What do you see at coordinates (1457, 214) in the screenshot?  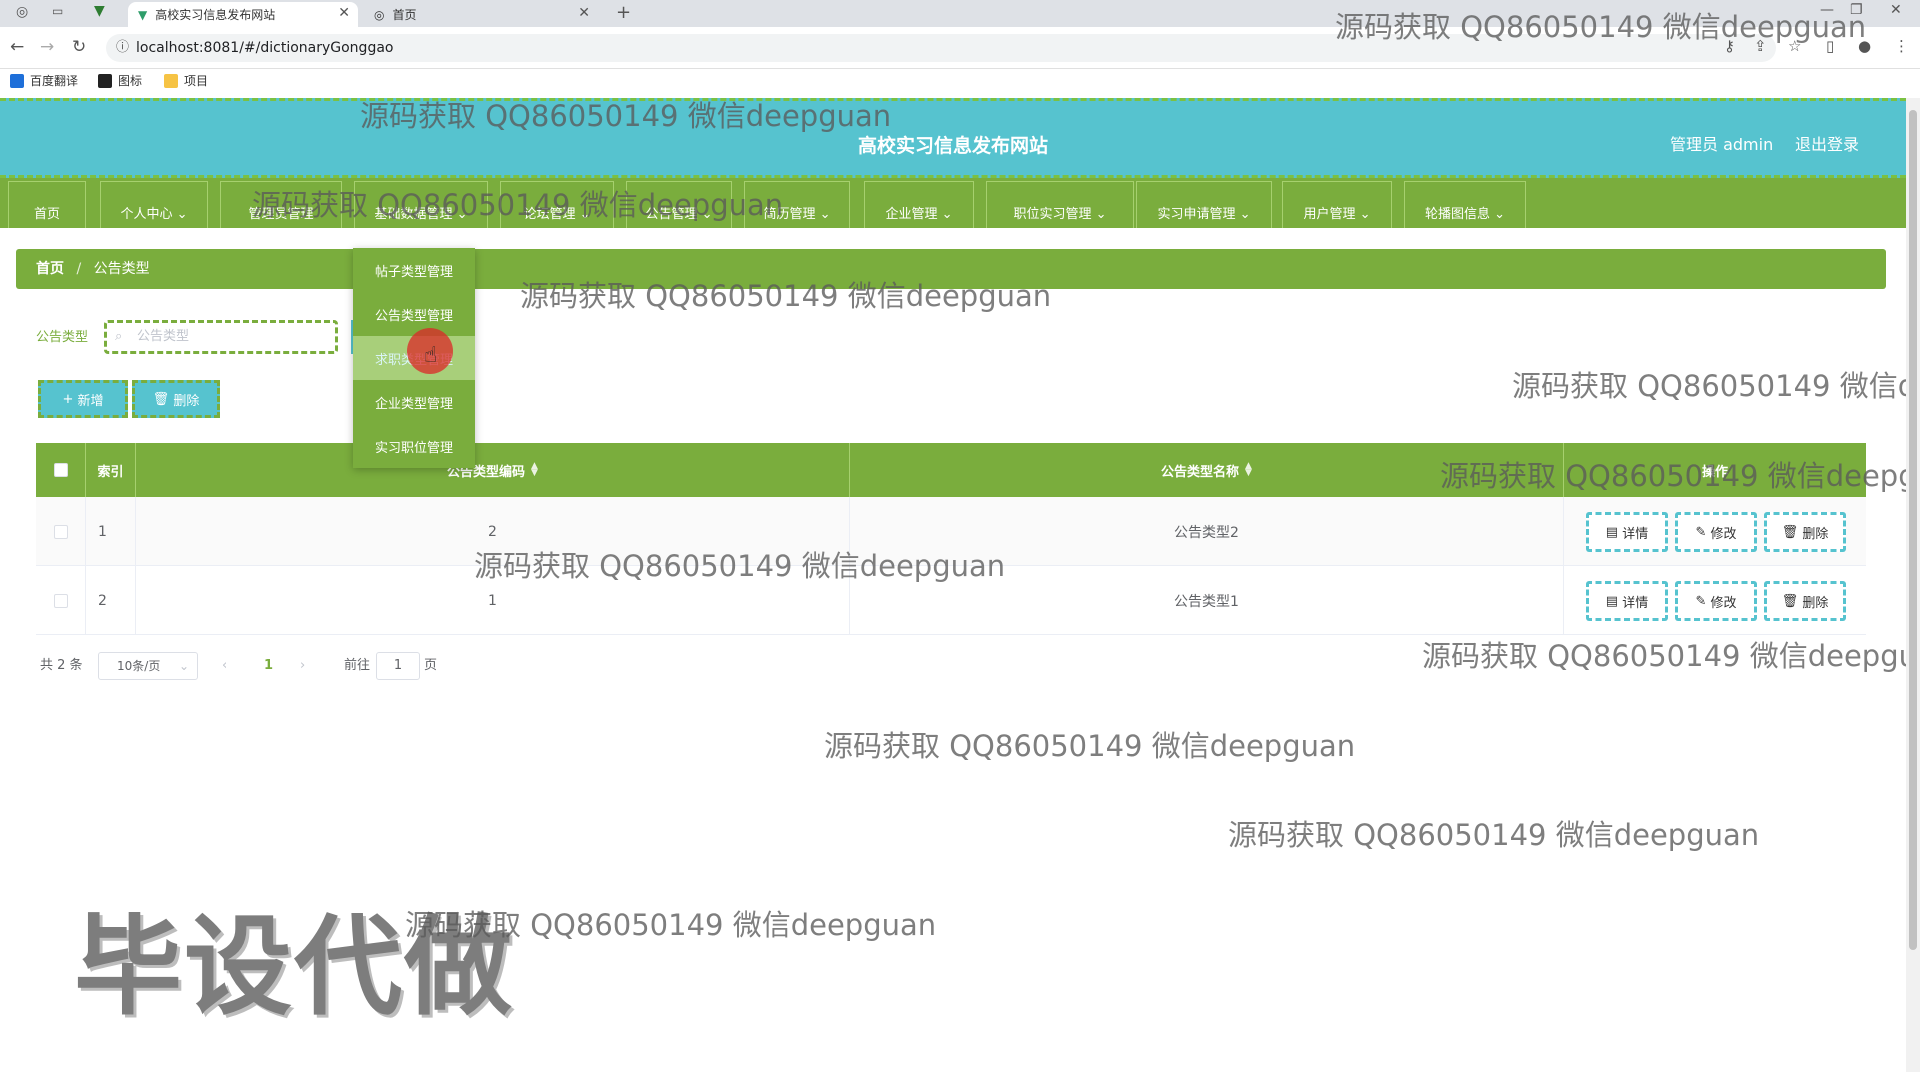 I see `nav-label: 轮播图信息` at bounding box center [1457, 214].